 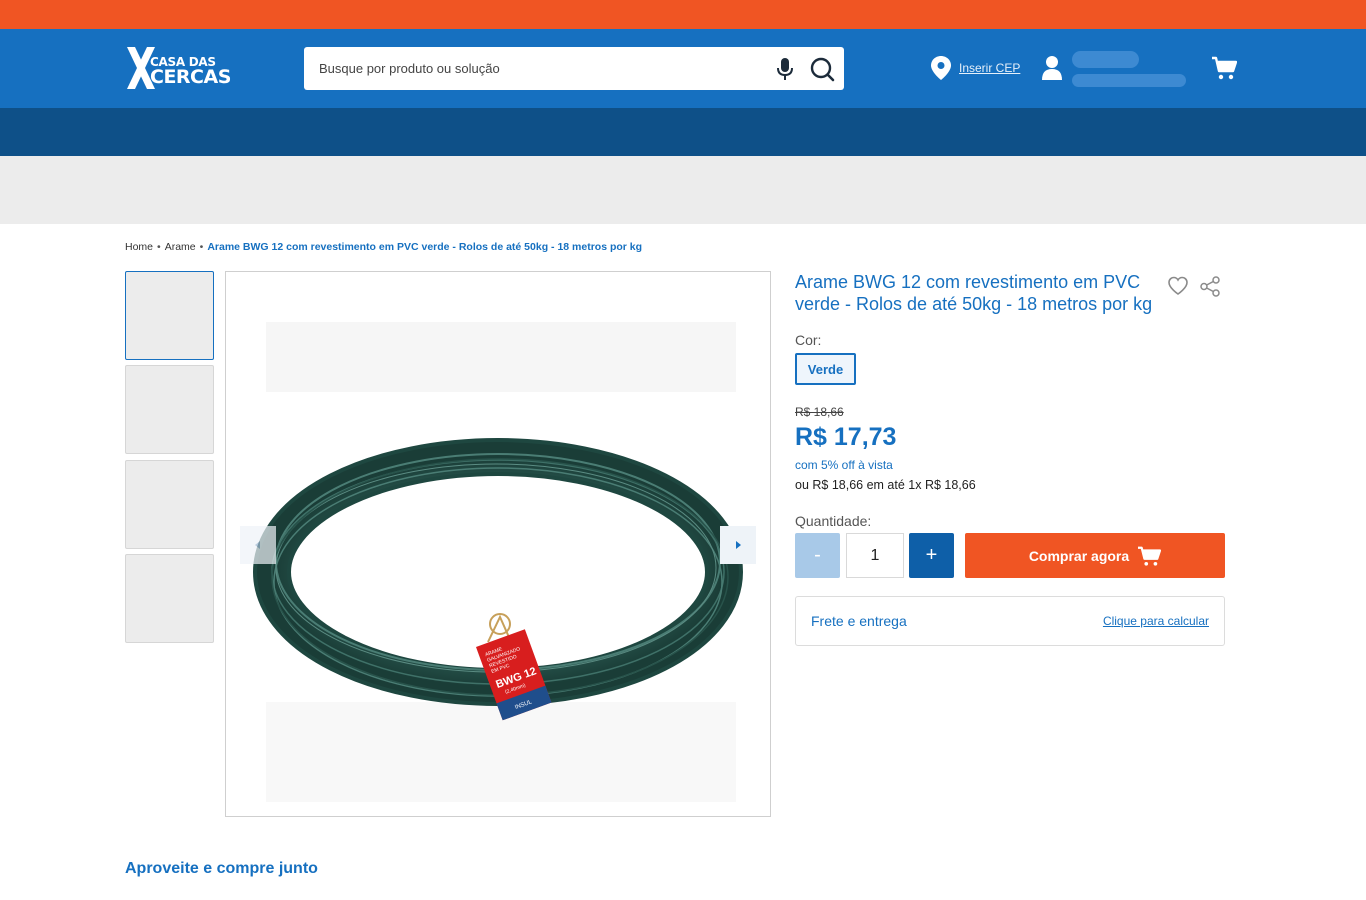 What do you see at coordinates (846, 437) in the screenshot?
I see `current-price: R$ 17,73` at bounding box center [846, 437].